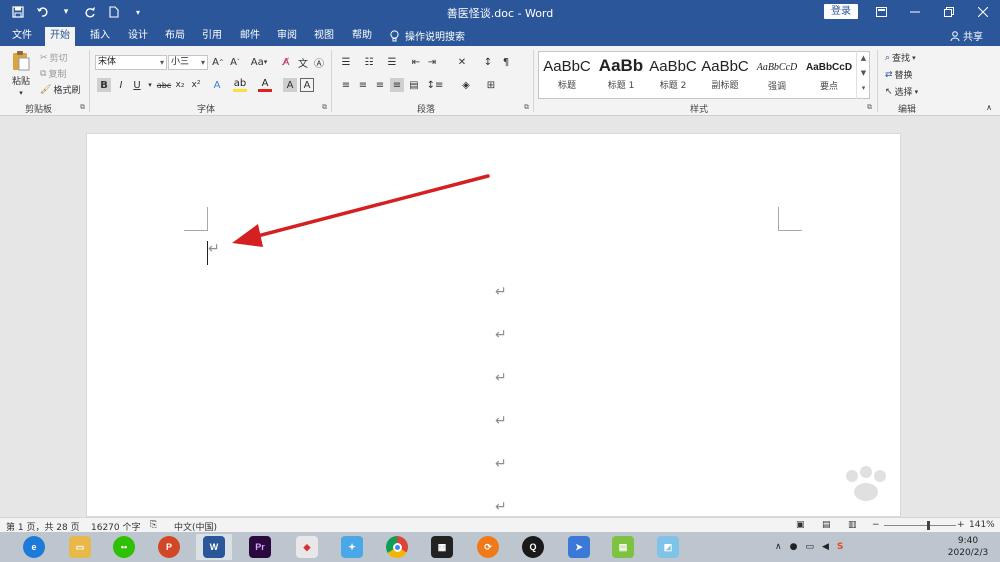 Image resolution: width=1000 pixels, height=562 pixels. I want to click on annotation-arrow, so click(361, 210).